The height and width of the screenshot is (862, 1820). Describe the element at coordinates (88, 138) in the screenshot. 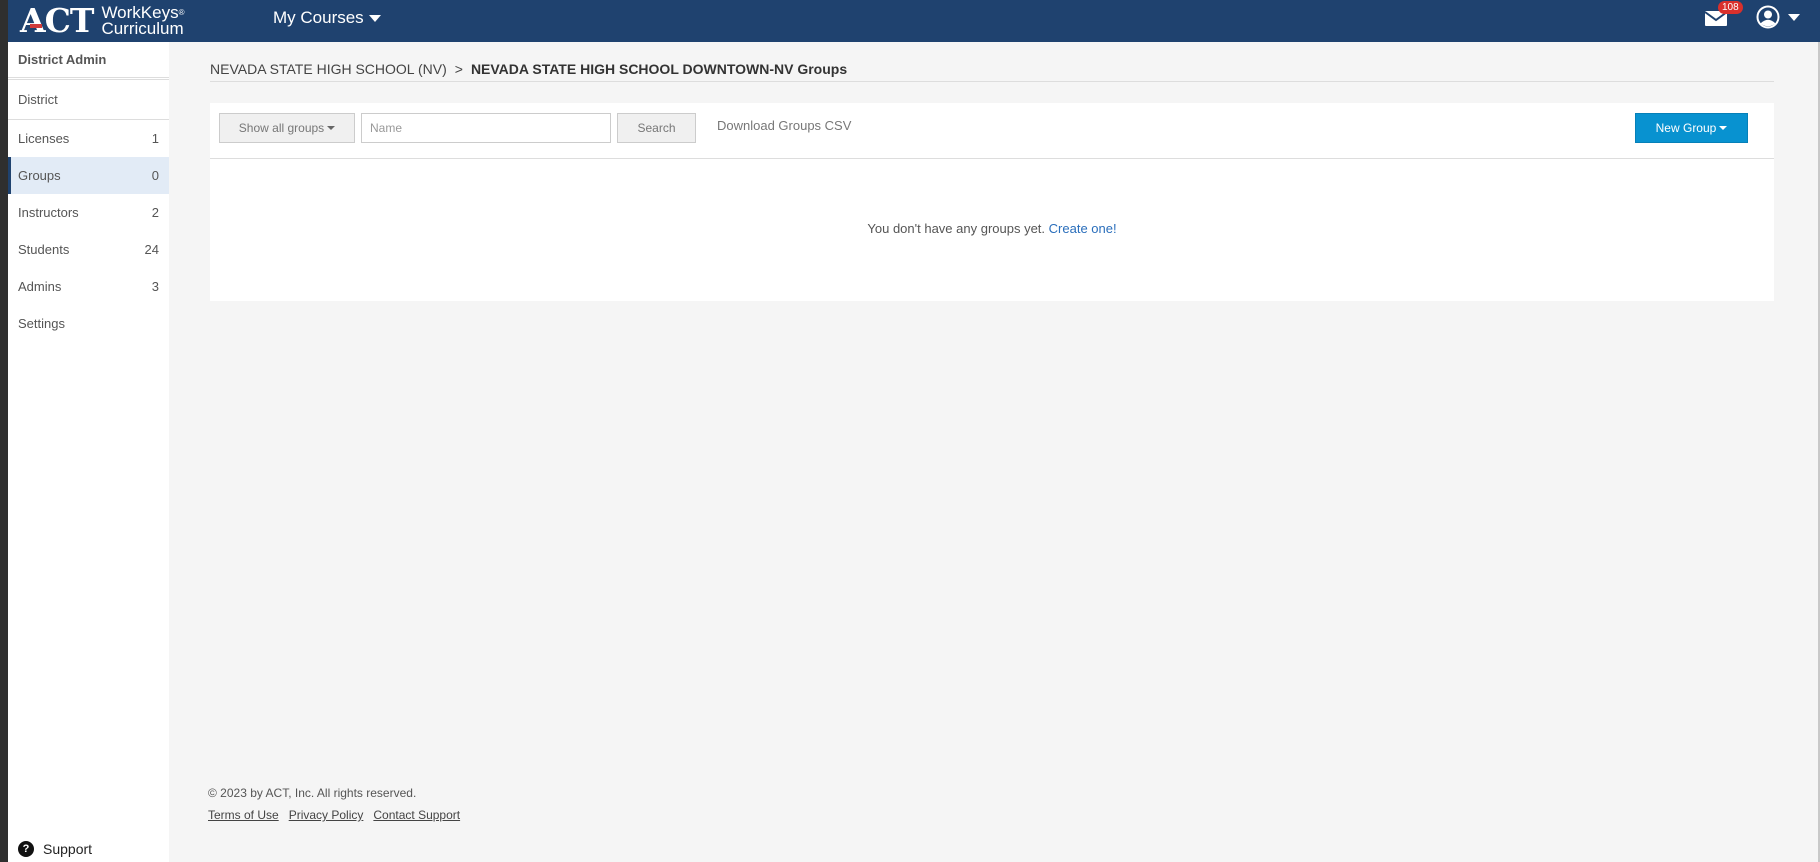

I see `sidebar-item-licenses: Licenses 1` at that location.